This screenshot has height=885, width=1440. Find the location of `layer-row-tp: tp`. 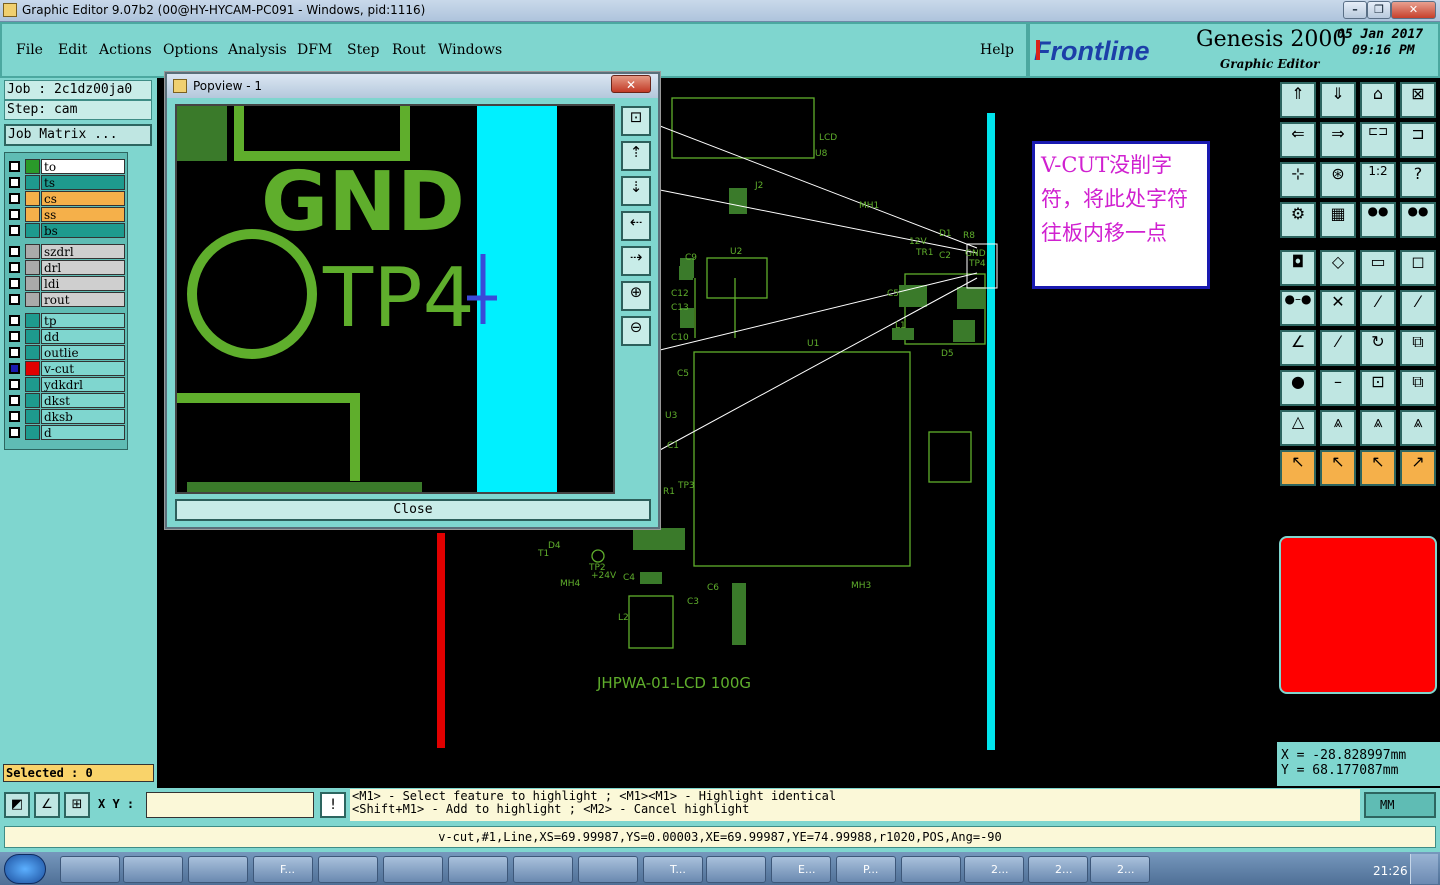

layer-row-tp: tp is located at coordinates (66, 320).